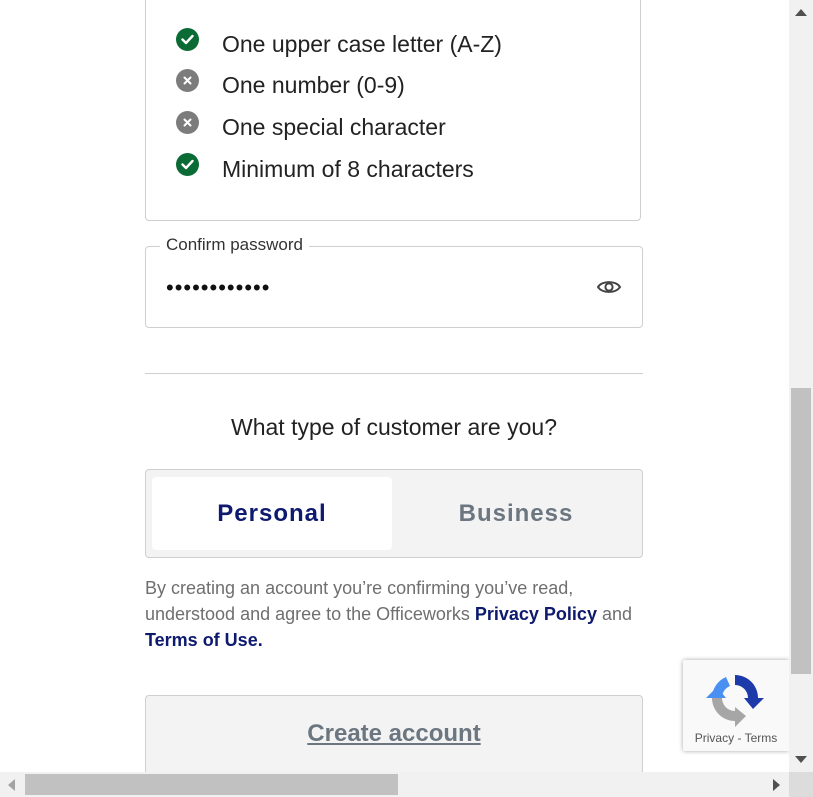 Image resolution: width=813 pixels, height=797 pixels. I want to click on vertical-scrollbar, so click(801, 386).